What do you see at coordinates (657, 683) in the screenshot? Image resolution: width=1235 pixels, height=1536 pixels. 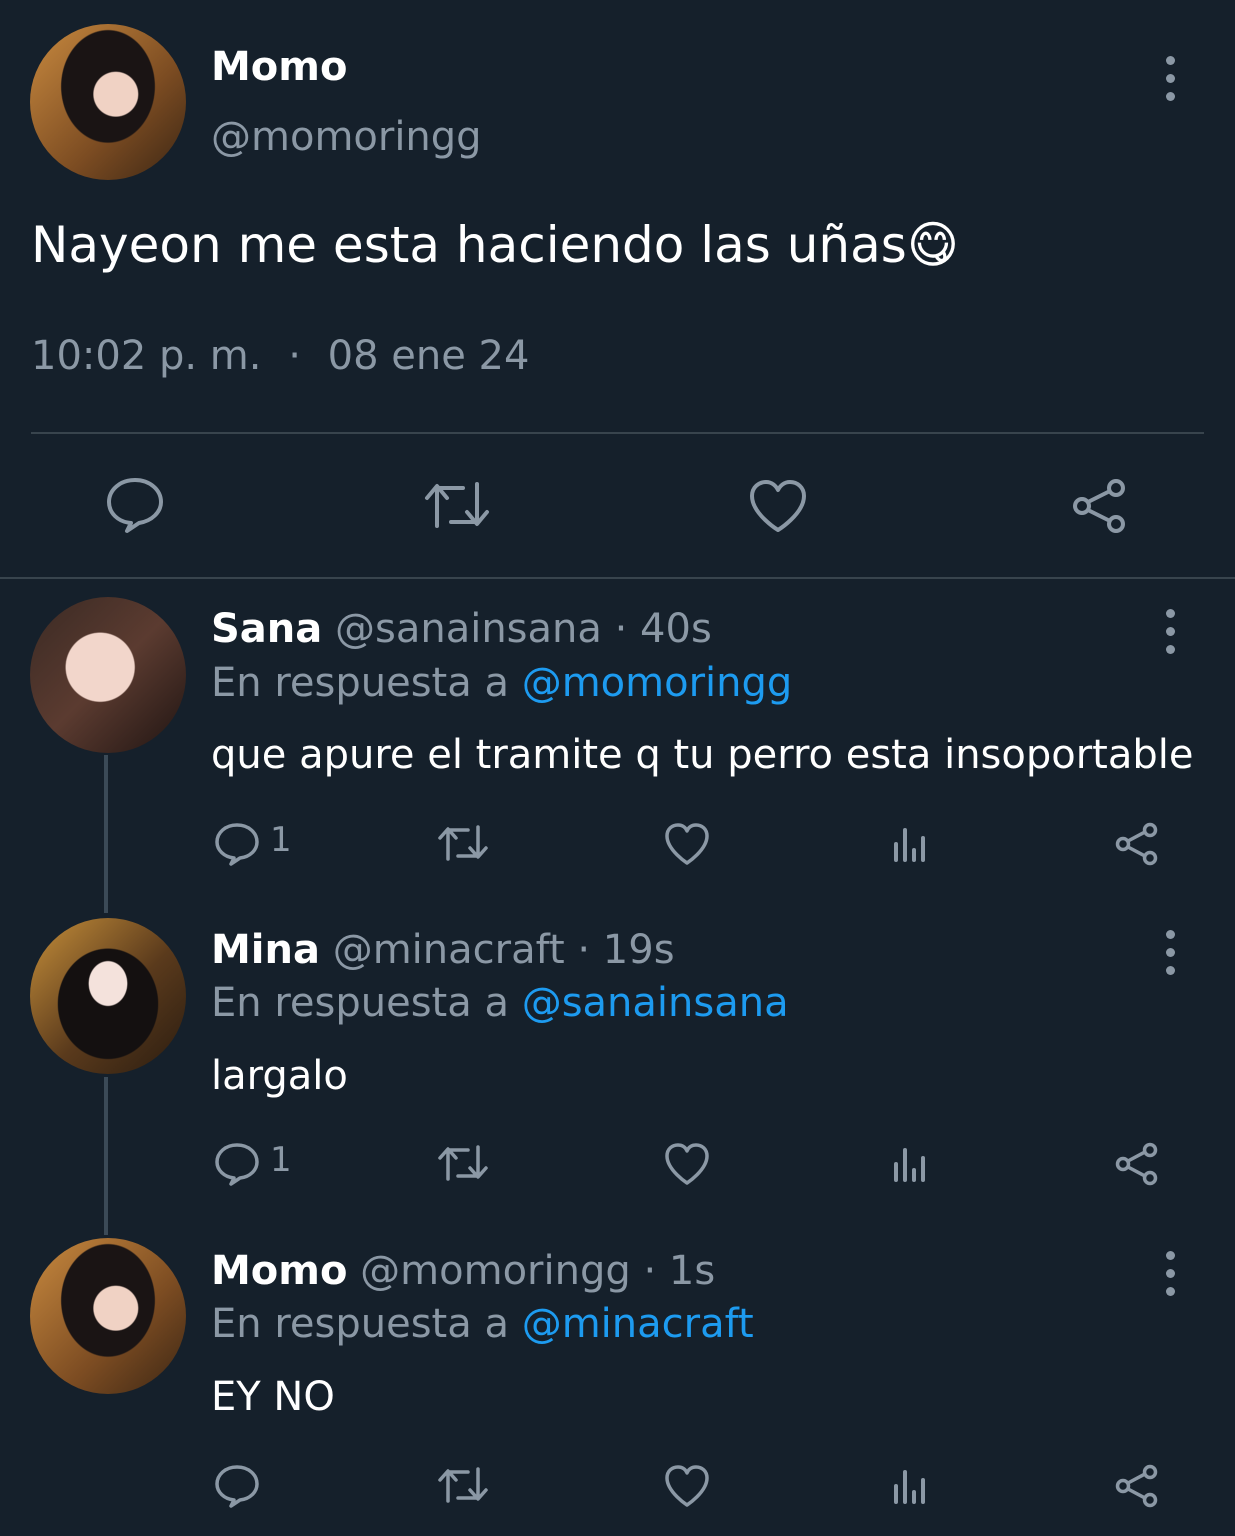 I see `reply-to-link: @momoringg` at bounding box center [657, 683].